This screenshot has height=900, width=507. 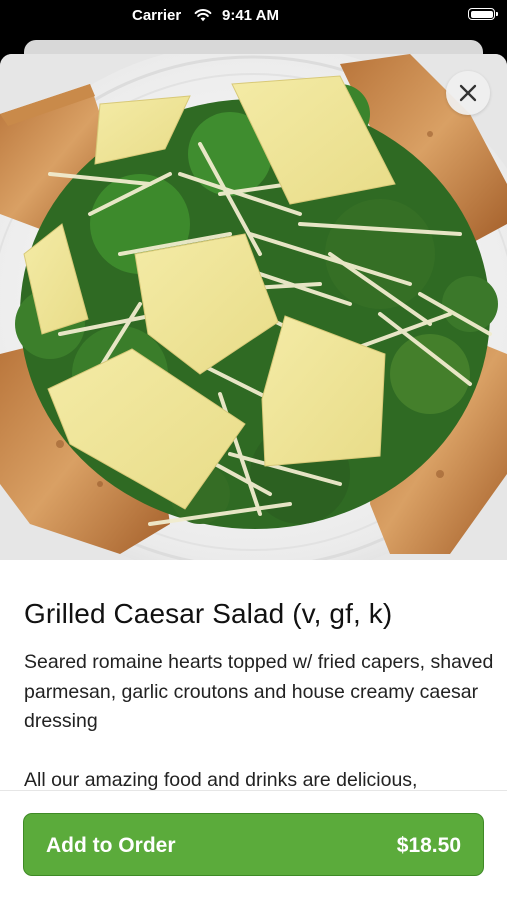 I want to click on close-button, so click(x=468, y=93).